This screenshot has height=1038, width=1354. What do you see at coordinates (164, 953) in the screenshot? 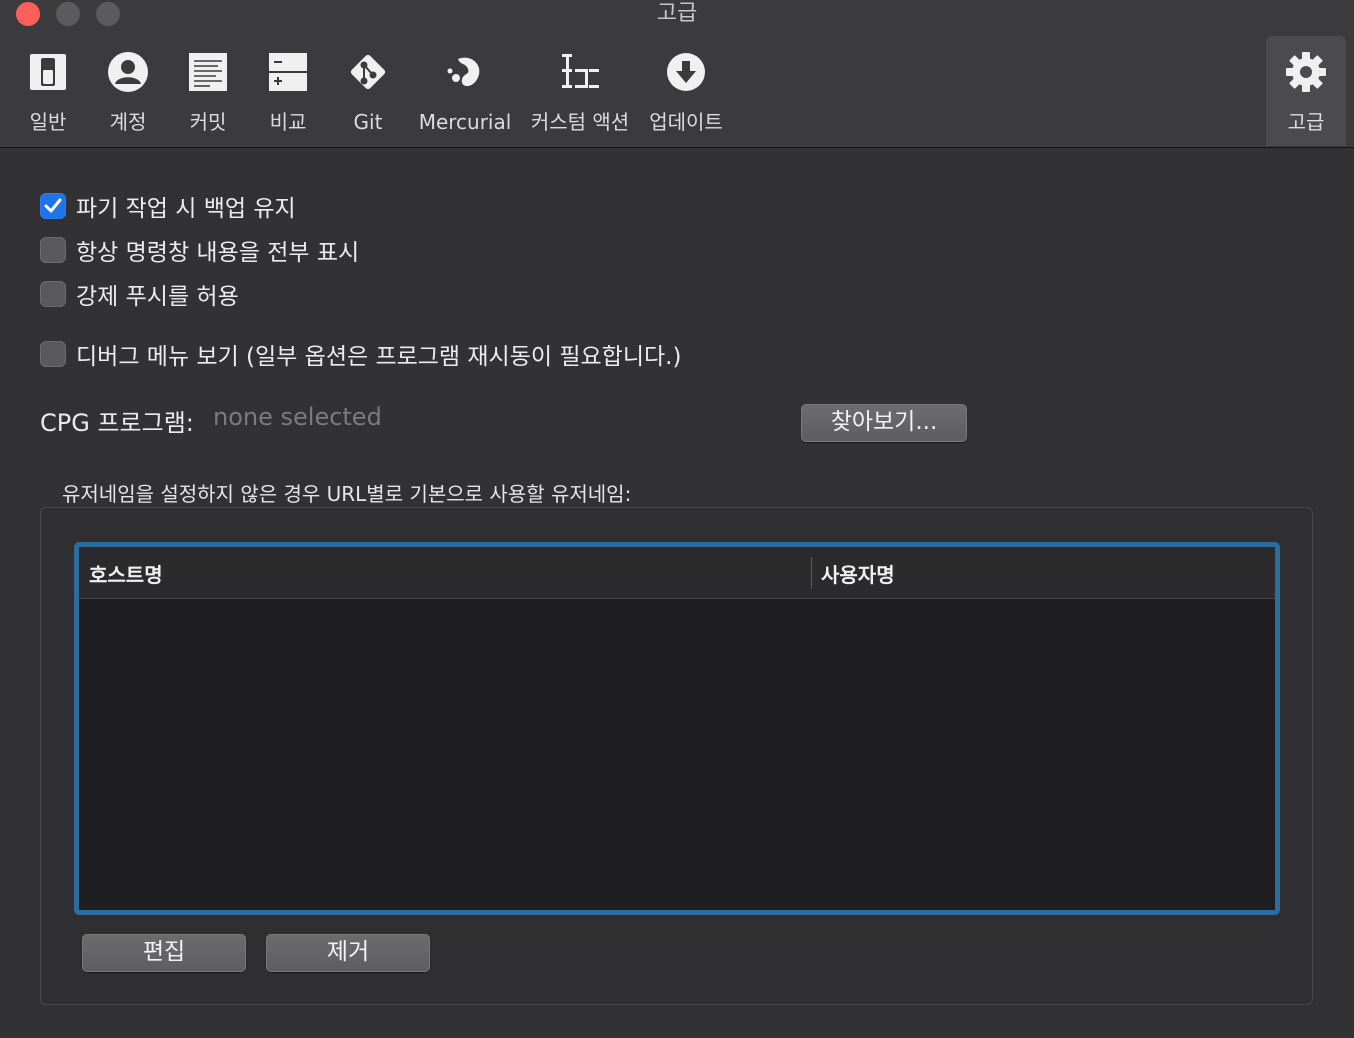
I see `edit-button: 편집` at bounding box center [164, 953].